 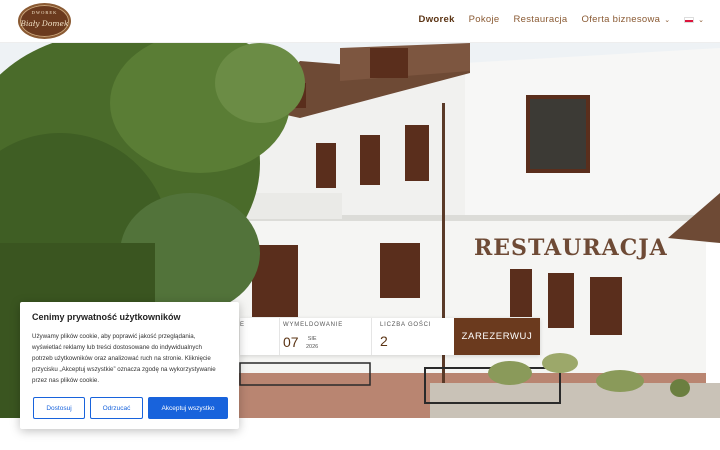 I want to click on cookie-accept-all-button: Akceptuj wszystko, so click(x=188, y=408).